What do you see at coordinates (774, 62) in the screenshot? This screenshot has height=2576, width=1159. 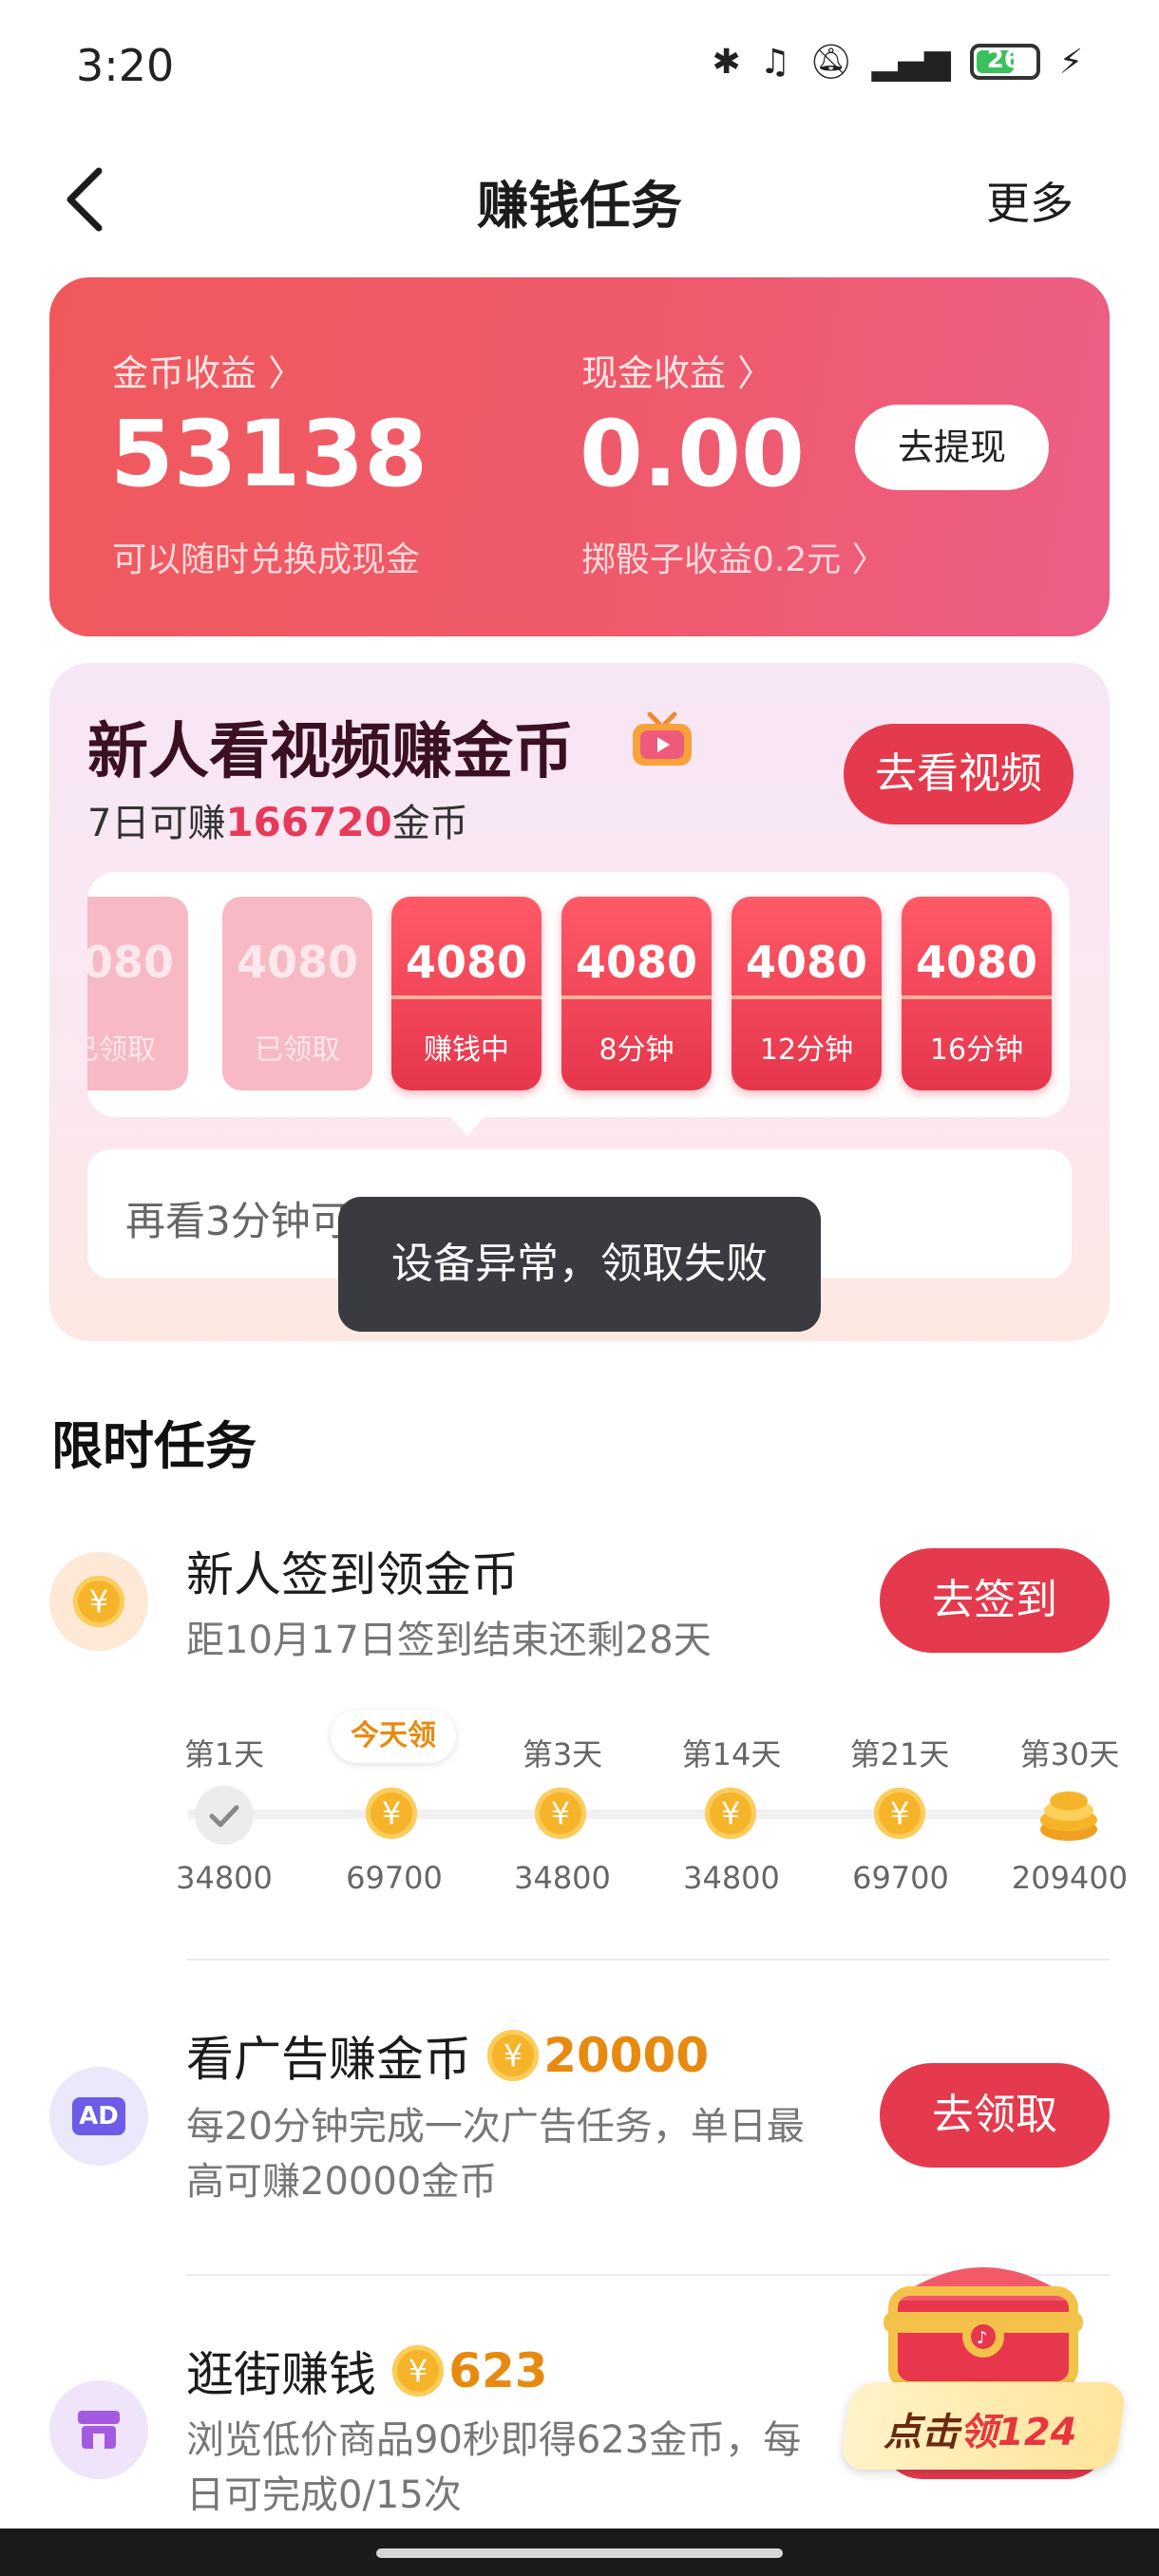 I see `earbuds-icon: ♫` at bounding box center [774, 62].